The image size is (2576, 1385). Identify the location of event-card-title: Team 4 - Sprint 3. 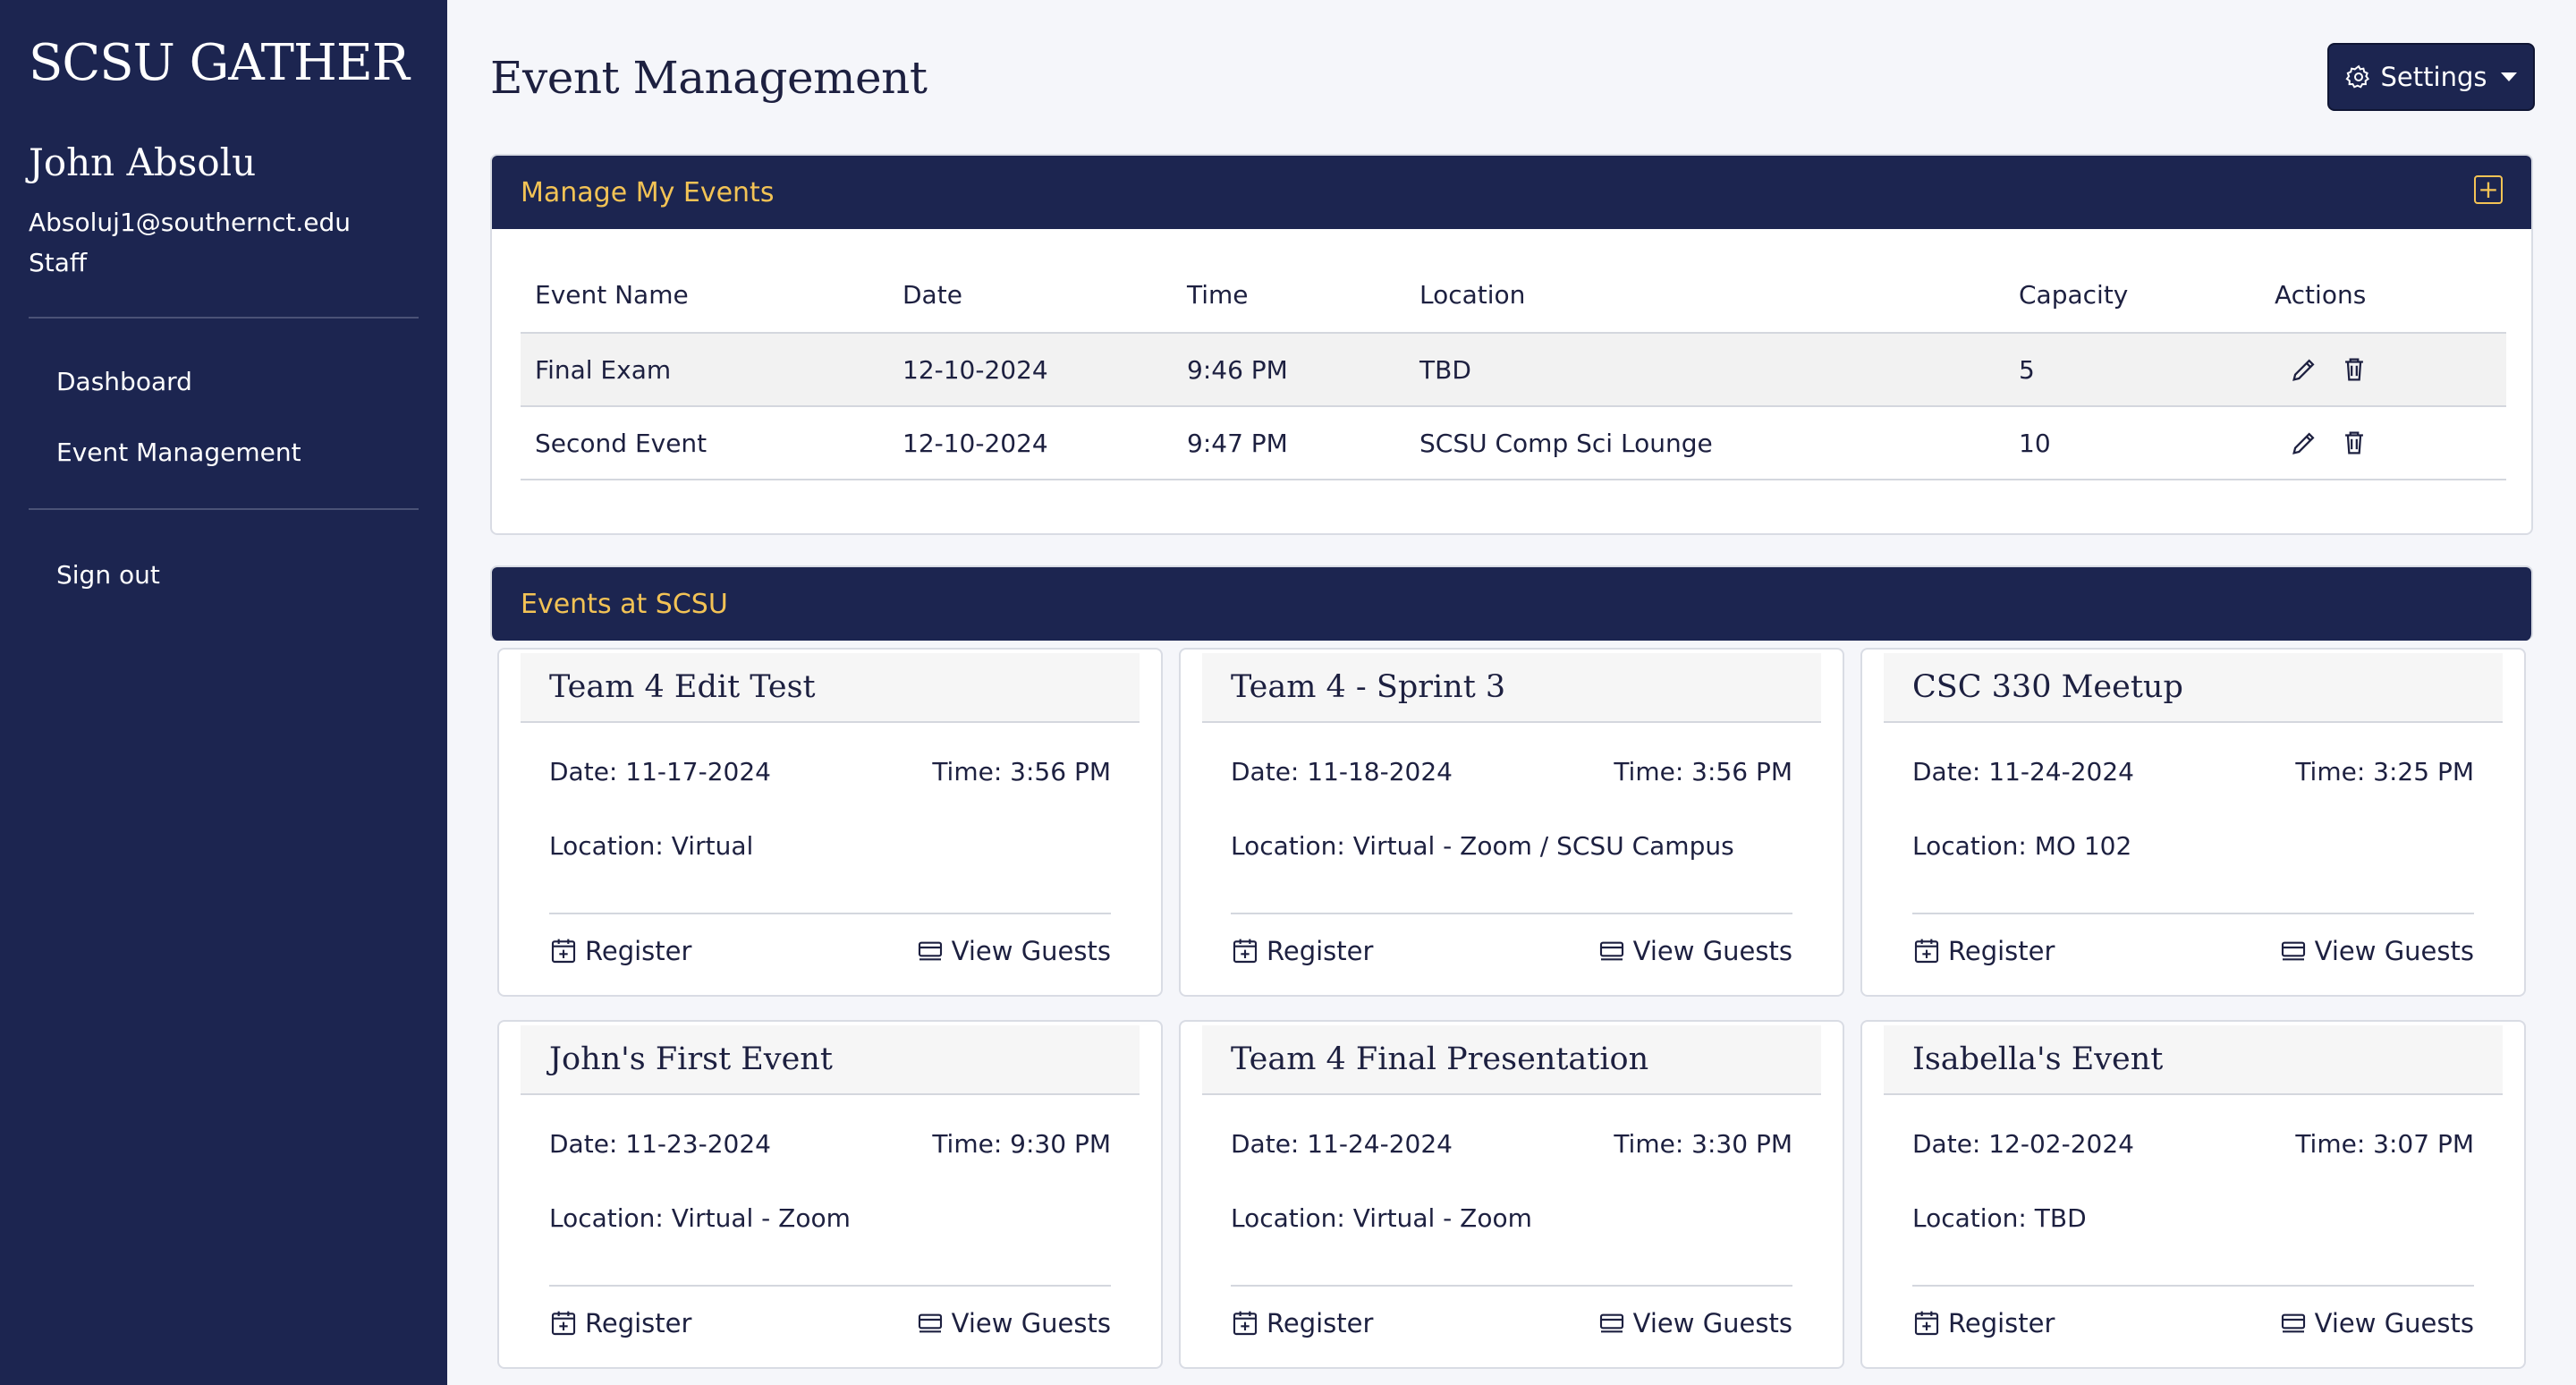
(1511, 688).